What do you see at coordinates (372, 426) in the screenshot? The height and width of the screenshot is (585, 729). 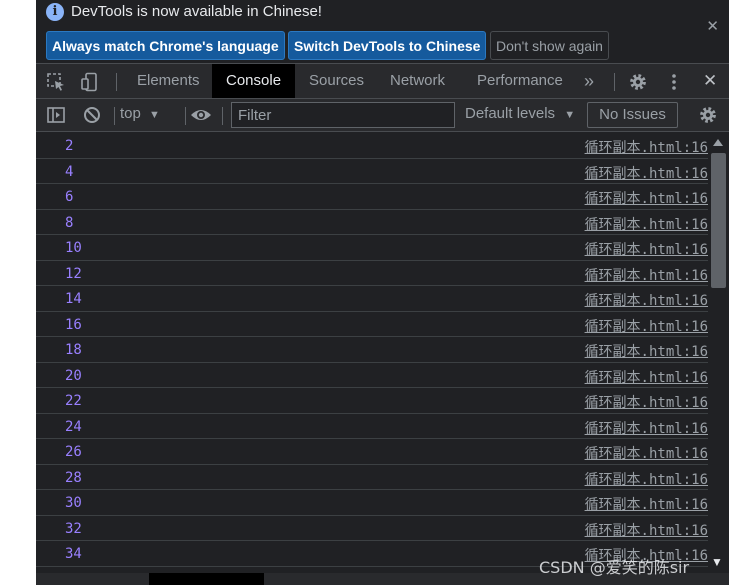 I see `console-log-row: 24 循环副本.html:16` at bounding box center [372, 426].